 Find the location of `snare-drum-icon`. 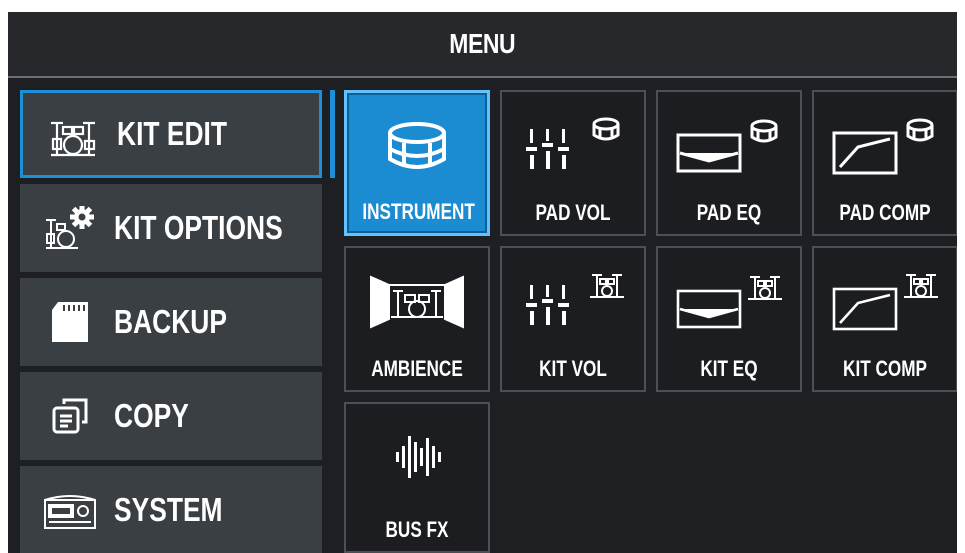

snare-drum-icon is located at coordinates (417, 146).